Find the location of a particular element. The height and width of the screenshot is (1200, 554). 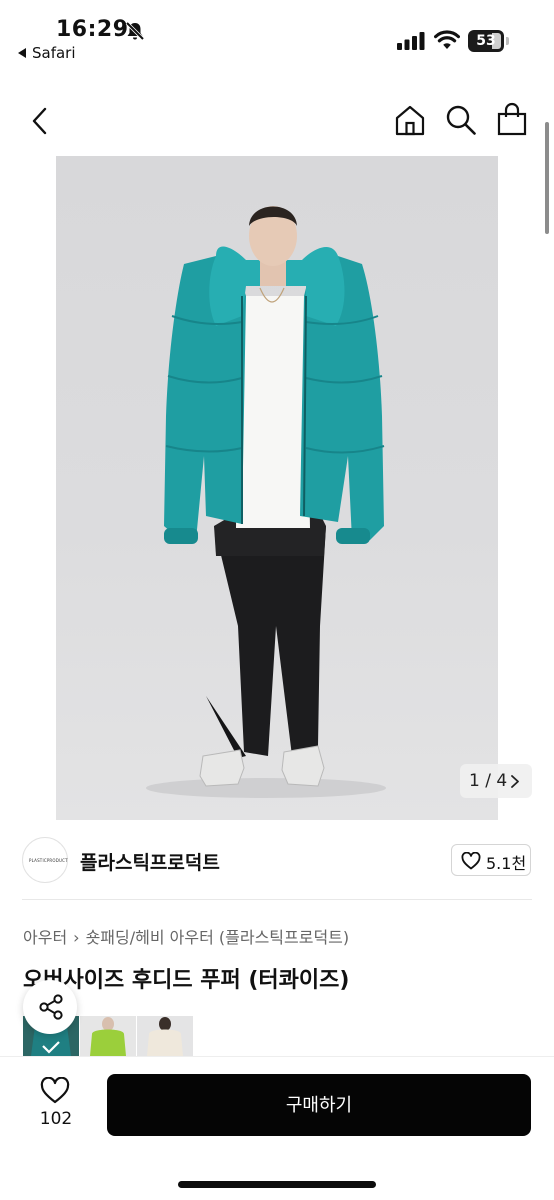

cream-thumbnail is located at coordinates (165, 1036).